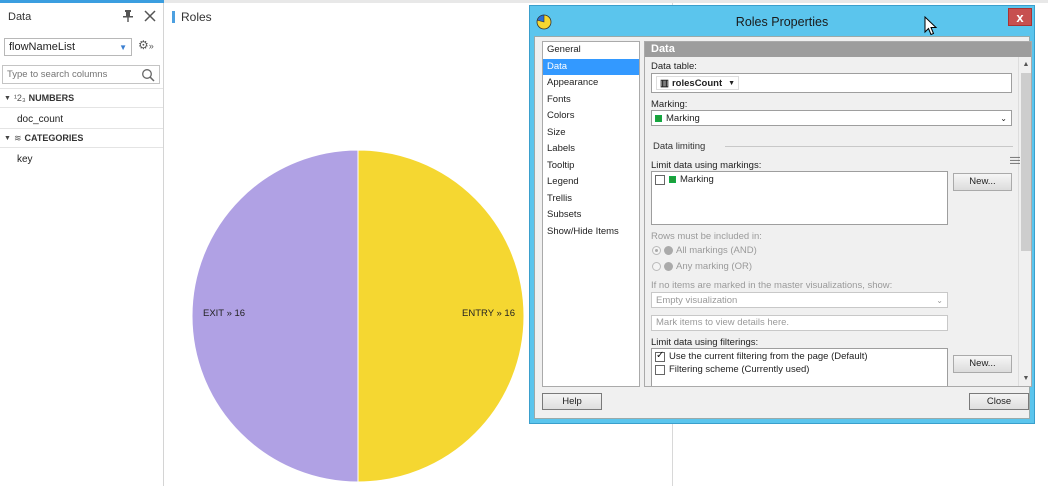 Image resolution: width=1048 pixels, height=486 pixels. Describe the element at coordinates (224, 313) in the screenshot. I see `pie-label-exit: EXIT » 16` at that location.